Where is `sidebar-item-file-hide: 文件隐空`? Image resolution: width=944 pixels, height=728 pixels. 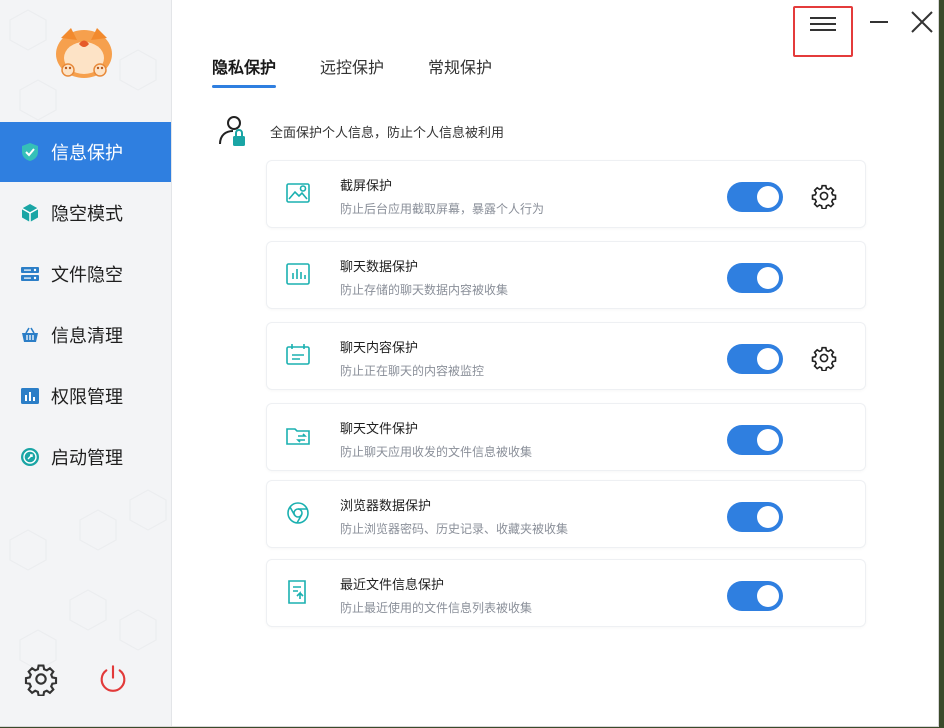
sidebar-item-file-hide: 文件隐空 is located at coordinates (85, 274).